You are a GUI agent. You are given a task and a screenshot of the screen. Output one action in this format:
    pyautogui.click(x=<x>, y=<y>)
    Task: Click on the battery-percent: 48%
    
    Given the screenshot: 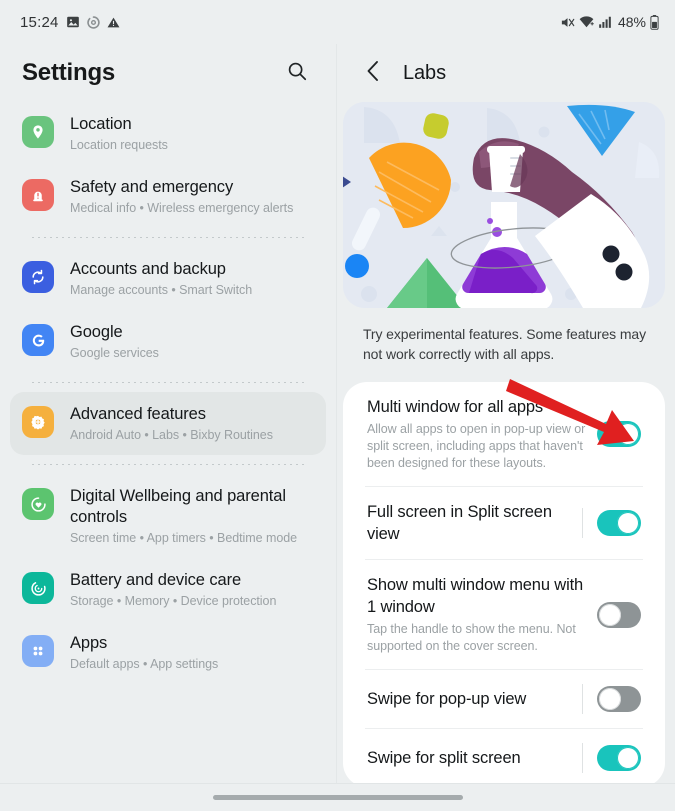 What is the action you would take?
    pyautogui.click(x=631, y=22)
    